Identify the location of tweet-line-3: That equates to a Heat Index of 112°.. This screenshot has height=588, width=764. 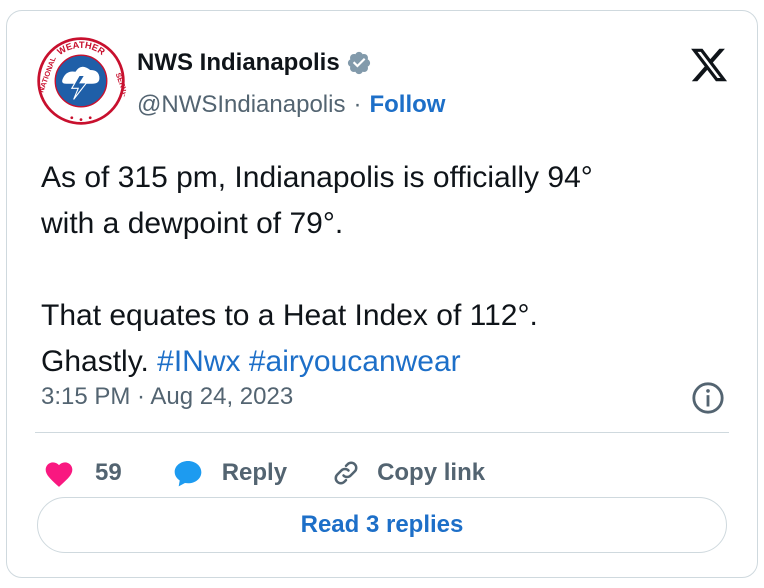
(289, 315).